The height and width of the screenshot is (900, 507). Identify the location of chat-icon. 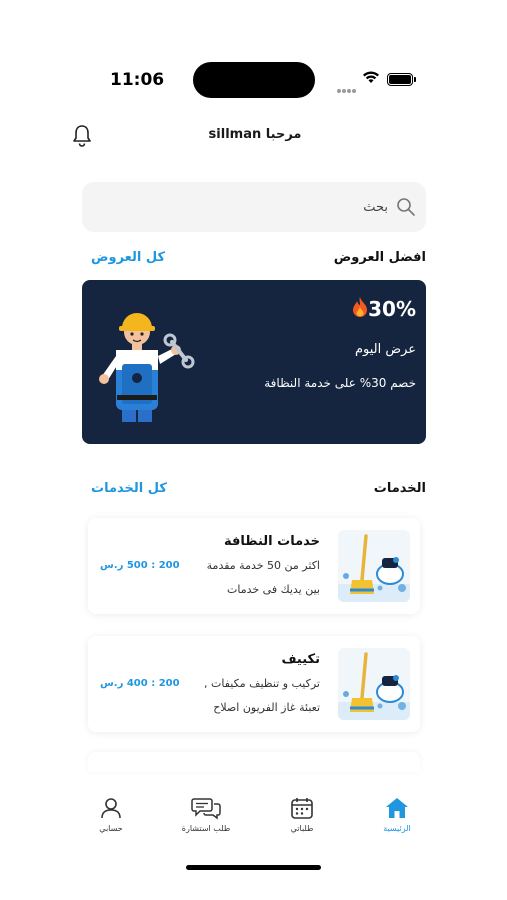
(206, 809).